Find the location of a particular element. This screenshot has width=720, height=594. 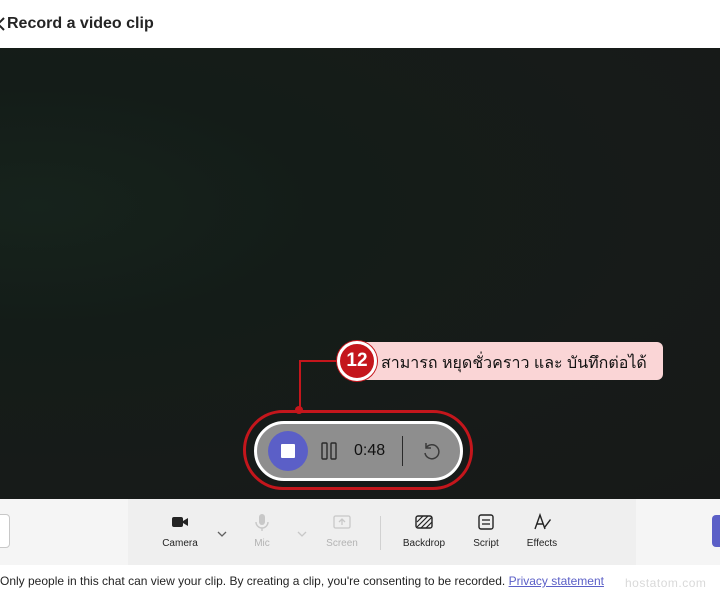

stop-icon is located at coordinates (288, 451).